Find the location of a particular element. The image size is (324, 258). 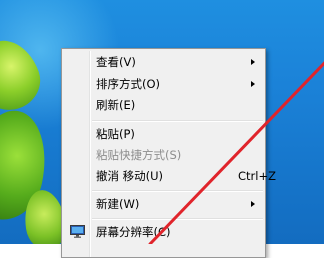

menu-item-label: 粘贴(P) is located at coordinates (115, 134).